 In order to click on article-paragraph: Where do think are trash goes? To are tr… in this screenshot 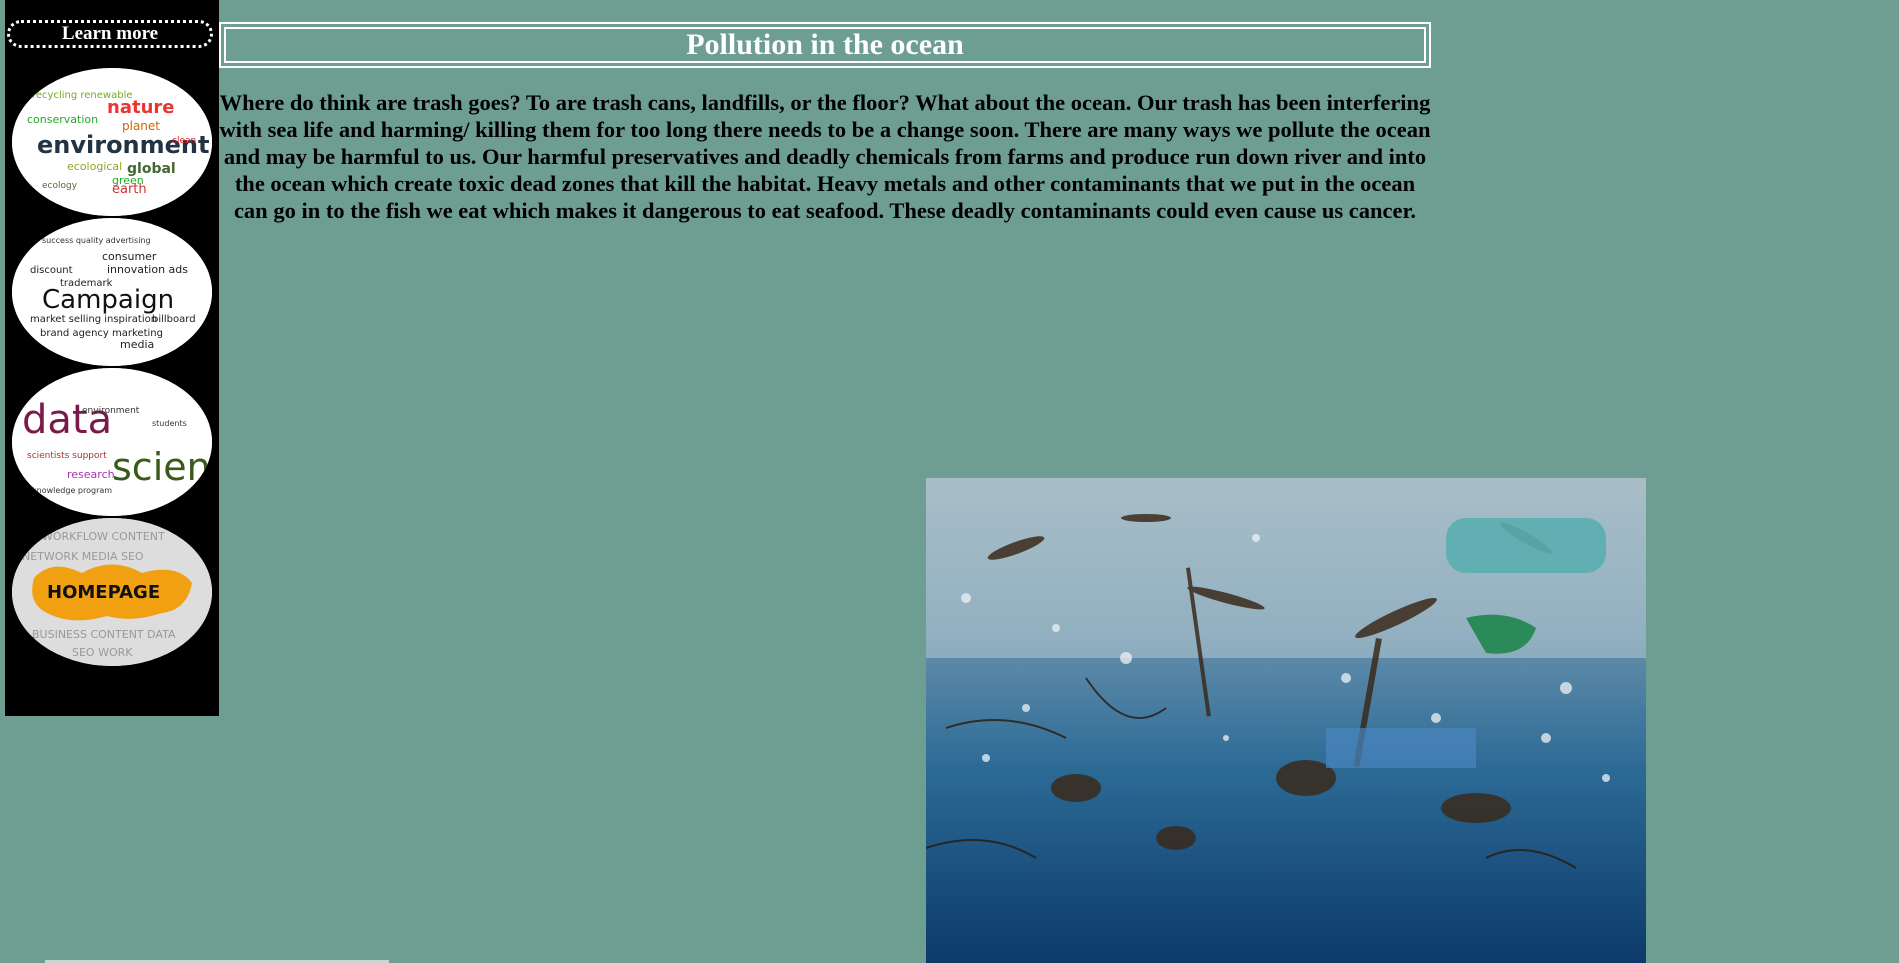, I will do `click(825, 156)`.